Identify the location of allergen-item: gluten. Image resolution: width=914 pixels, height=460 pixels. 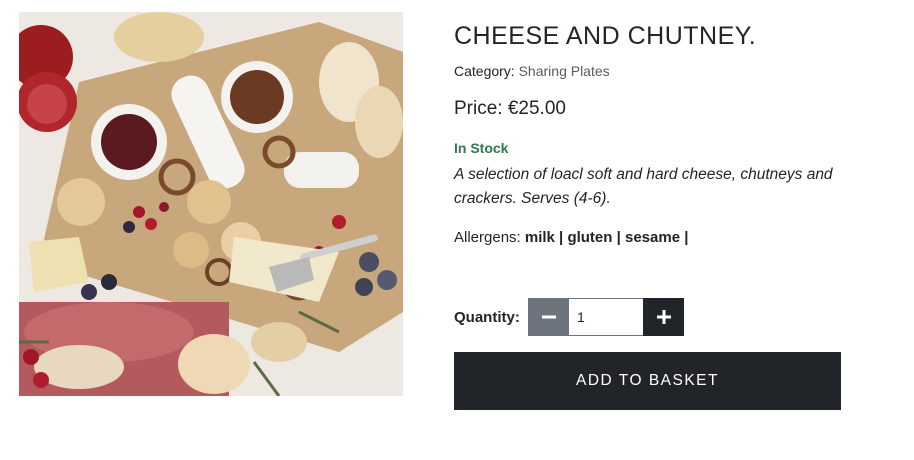
(590, 237).